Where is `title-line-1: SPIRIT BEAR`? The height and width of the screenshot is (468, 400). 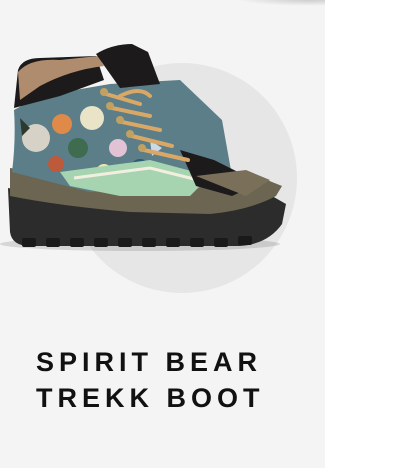 title-line-1: SPIRIT BEAR is located at coordinates (149, 362).